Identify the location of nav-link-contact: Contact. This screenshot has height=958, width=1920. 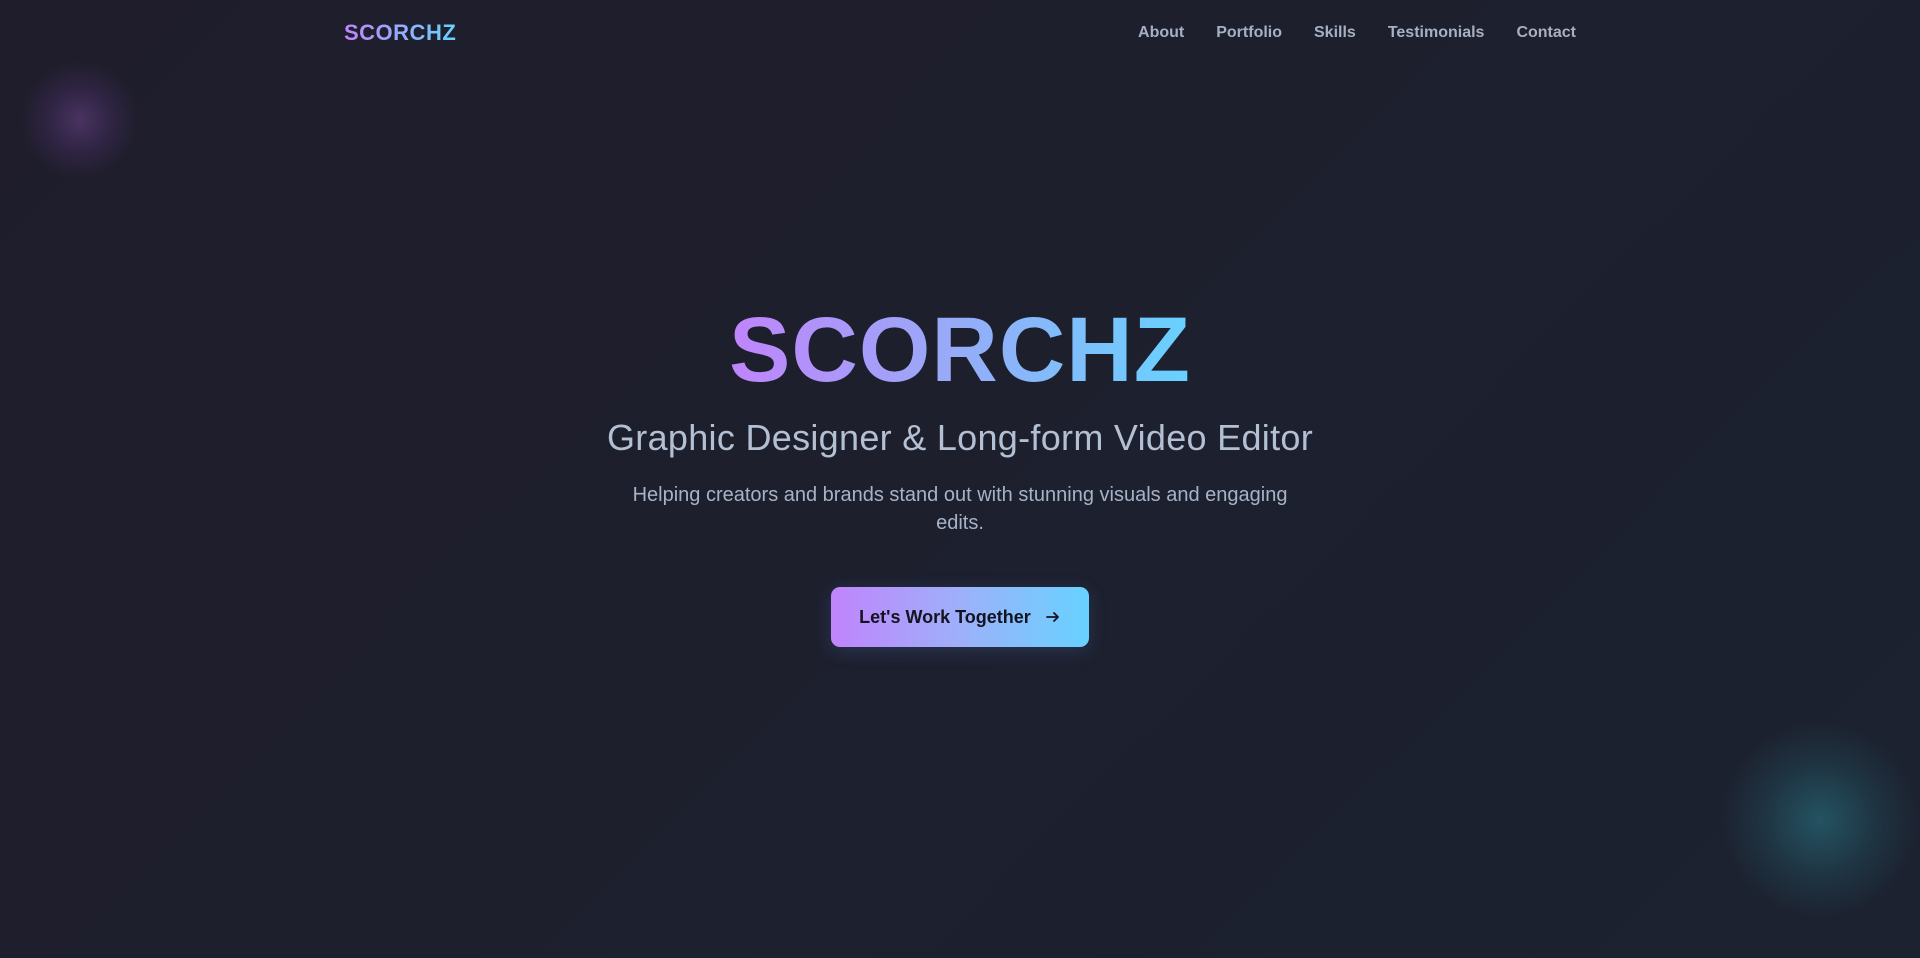
(1546, 33).